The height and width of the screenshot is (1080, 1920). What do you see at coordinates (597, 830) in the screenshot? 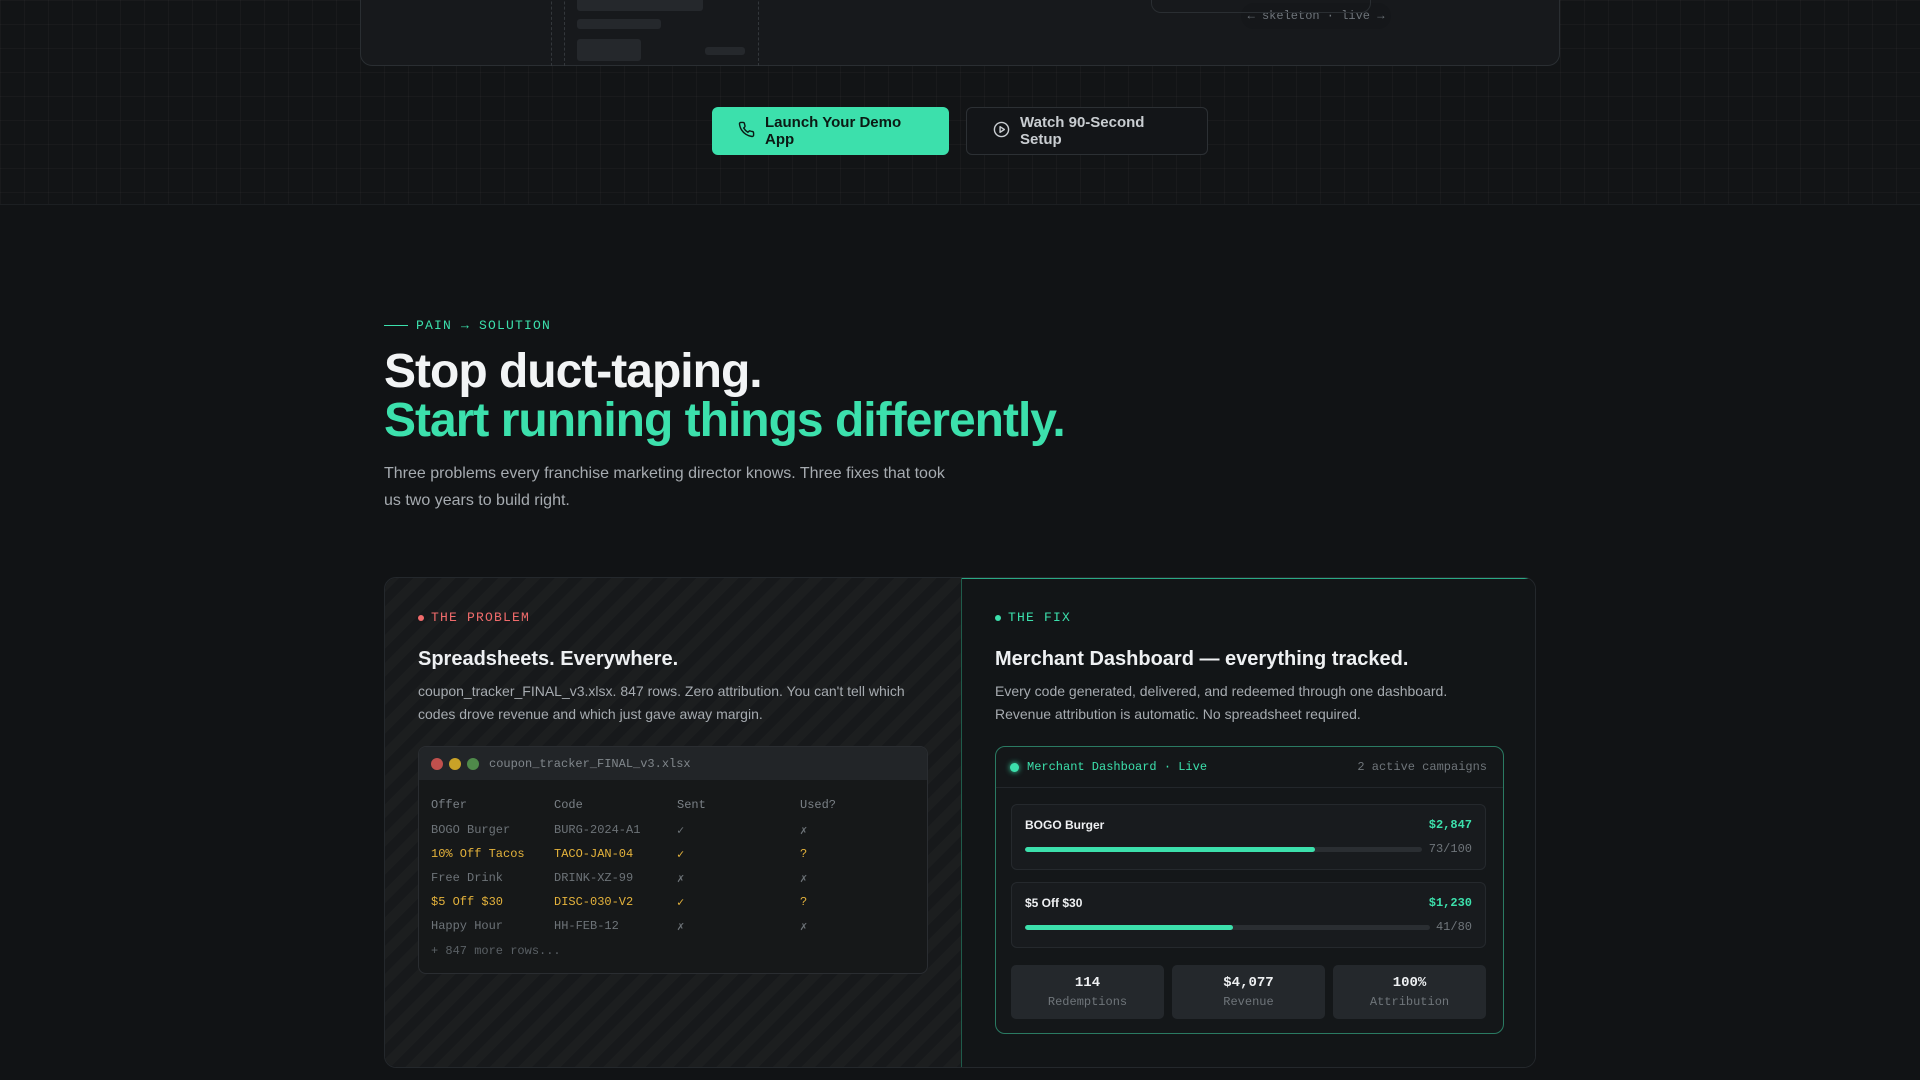
I see `table-cell: BURG-2024-A1` at bounding box center [597, 830].